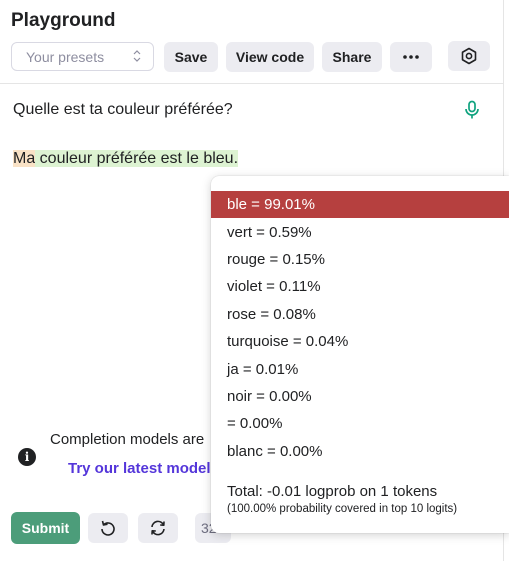 This screenshot has height=561, width=509. Describe the element at coordinates (360, 259) in the screenshot. I see `logprob-option: rouge = 0.15%` at that location.